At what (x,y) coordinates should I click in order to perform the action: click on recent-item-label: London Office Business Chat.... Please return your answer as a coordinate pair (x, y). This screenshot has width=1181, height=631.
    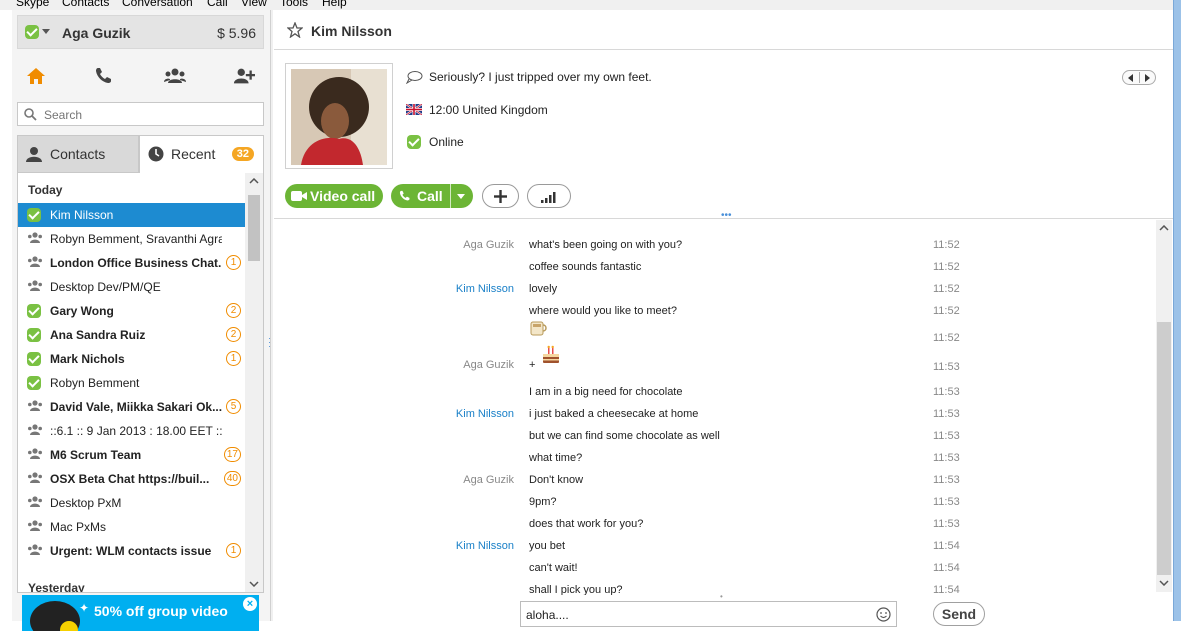
    Looking at the image, I should click on (136, 263).